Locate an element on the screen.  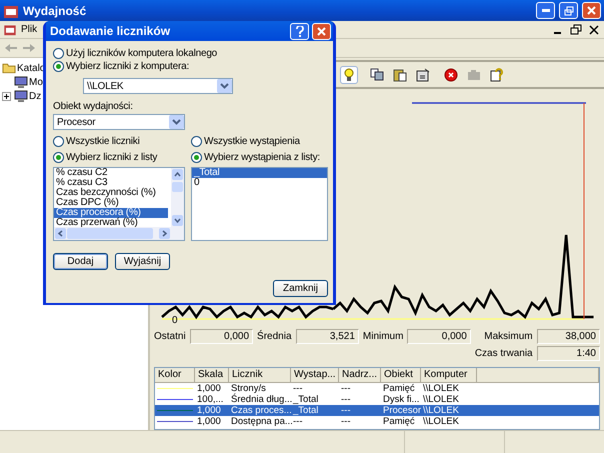
stat-value: 1:40 is located at coordinates (568, 354).